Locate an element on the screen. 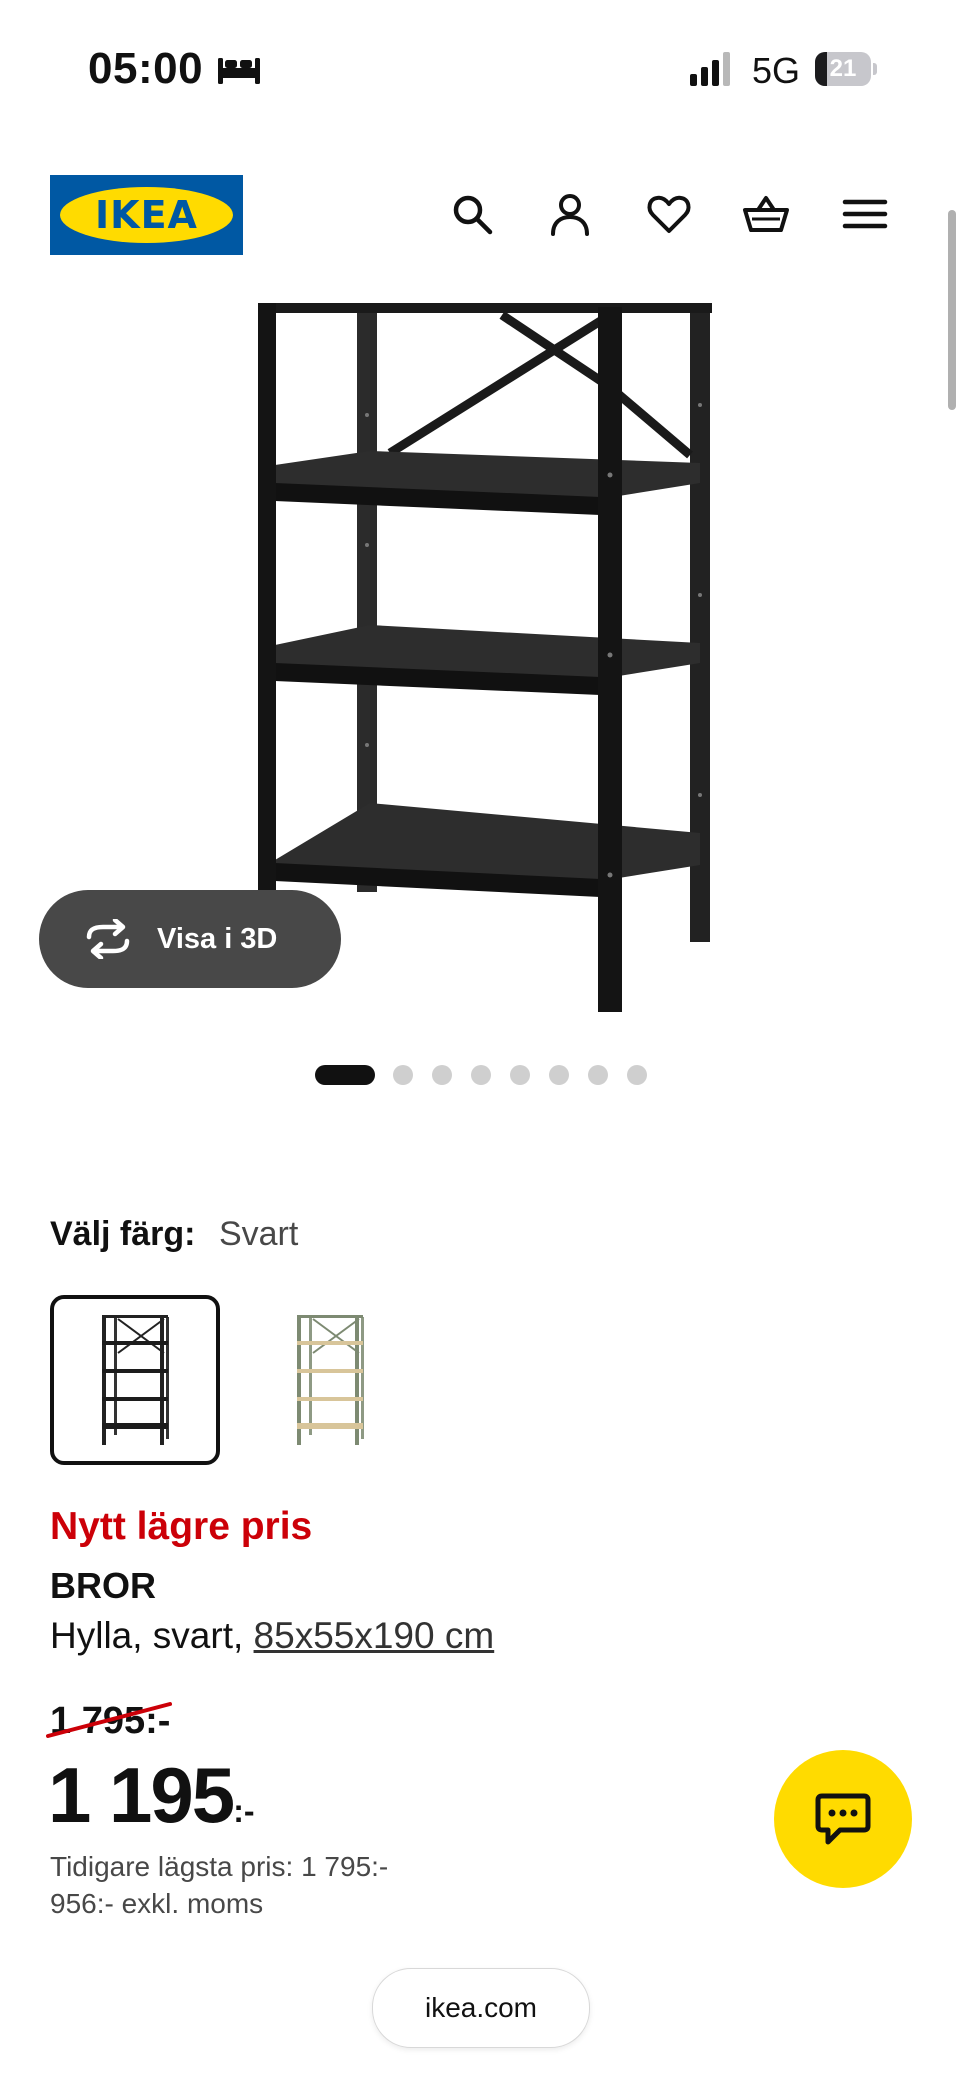  status-bar: 05:00 5G 21 is located at coordinates (480, 55).